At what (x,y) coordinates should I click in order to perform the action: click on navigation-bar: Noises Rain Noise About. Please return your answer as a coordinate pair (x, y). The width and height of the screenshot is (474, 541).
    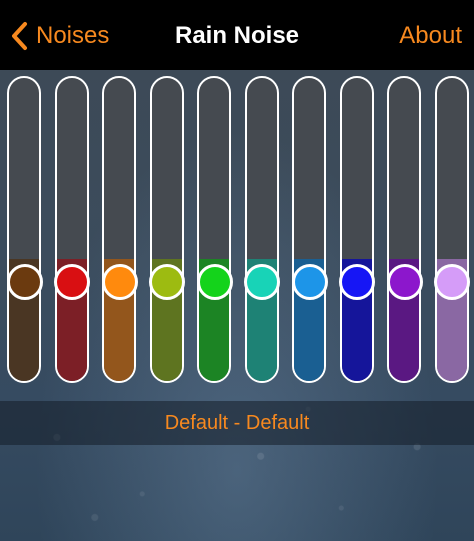
    Looking at the image, I should click on (237, 35).